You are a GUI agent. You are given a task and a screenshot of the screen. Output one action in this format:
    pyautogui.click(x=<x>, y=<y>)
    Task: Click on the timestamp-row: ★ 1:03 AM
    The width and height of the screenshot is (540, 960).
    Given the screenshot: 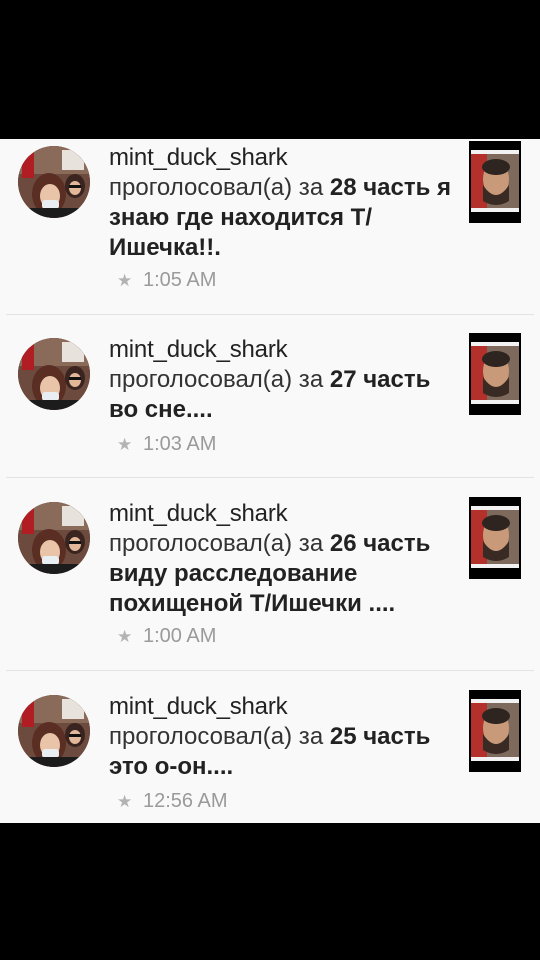 What is the action you would take?
    pyautogui.click(x=166, y=444)
    